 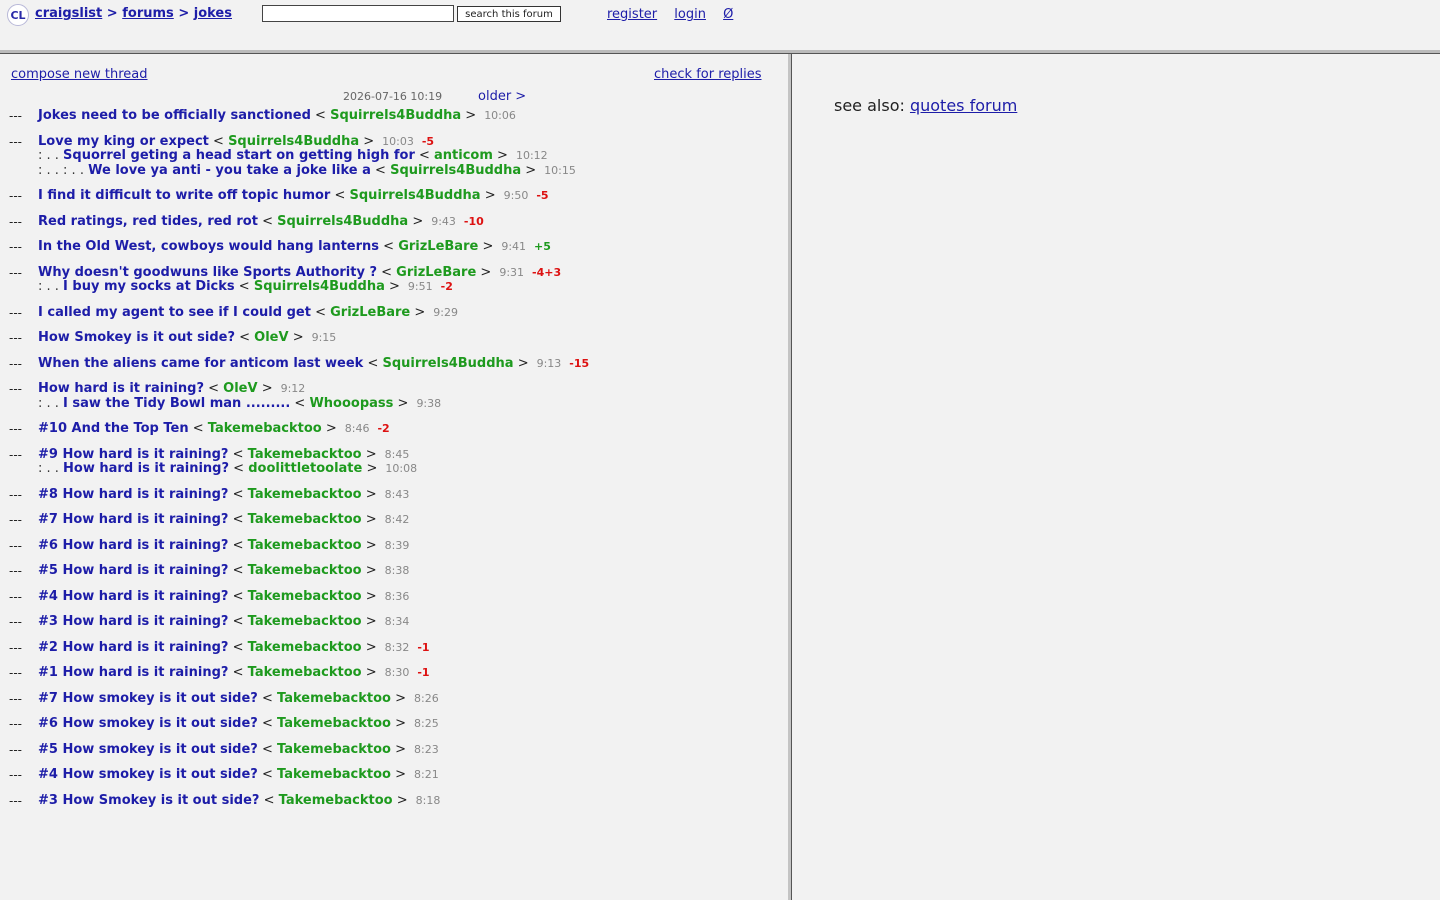 I want to click on post-time: 8:42, so click(x=397, y=519).